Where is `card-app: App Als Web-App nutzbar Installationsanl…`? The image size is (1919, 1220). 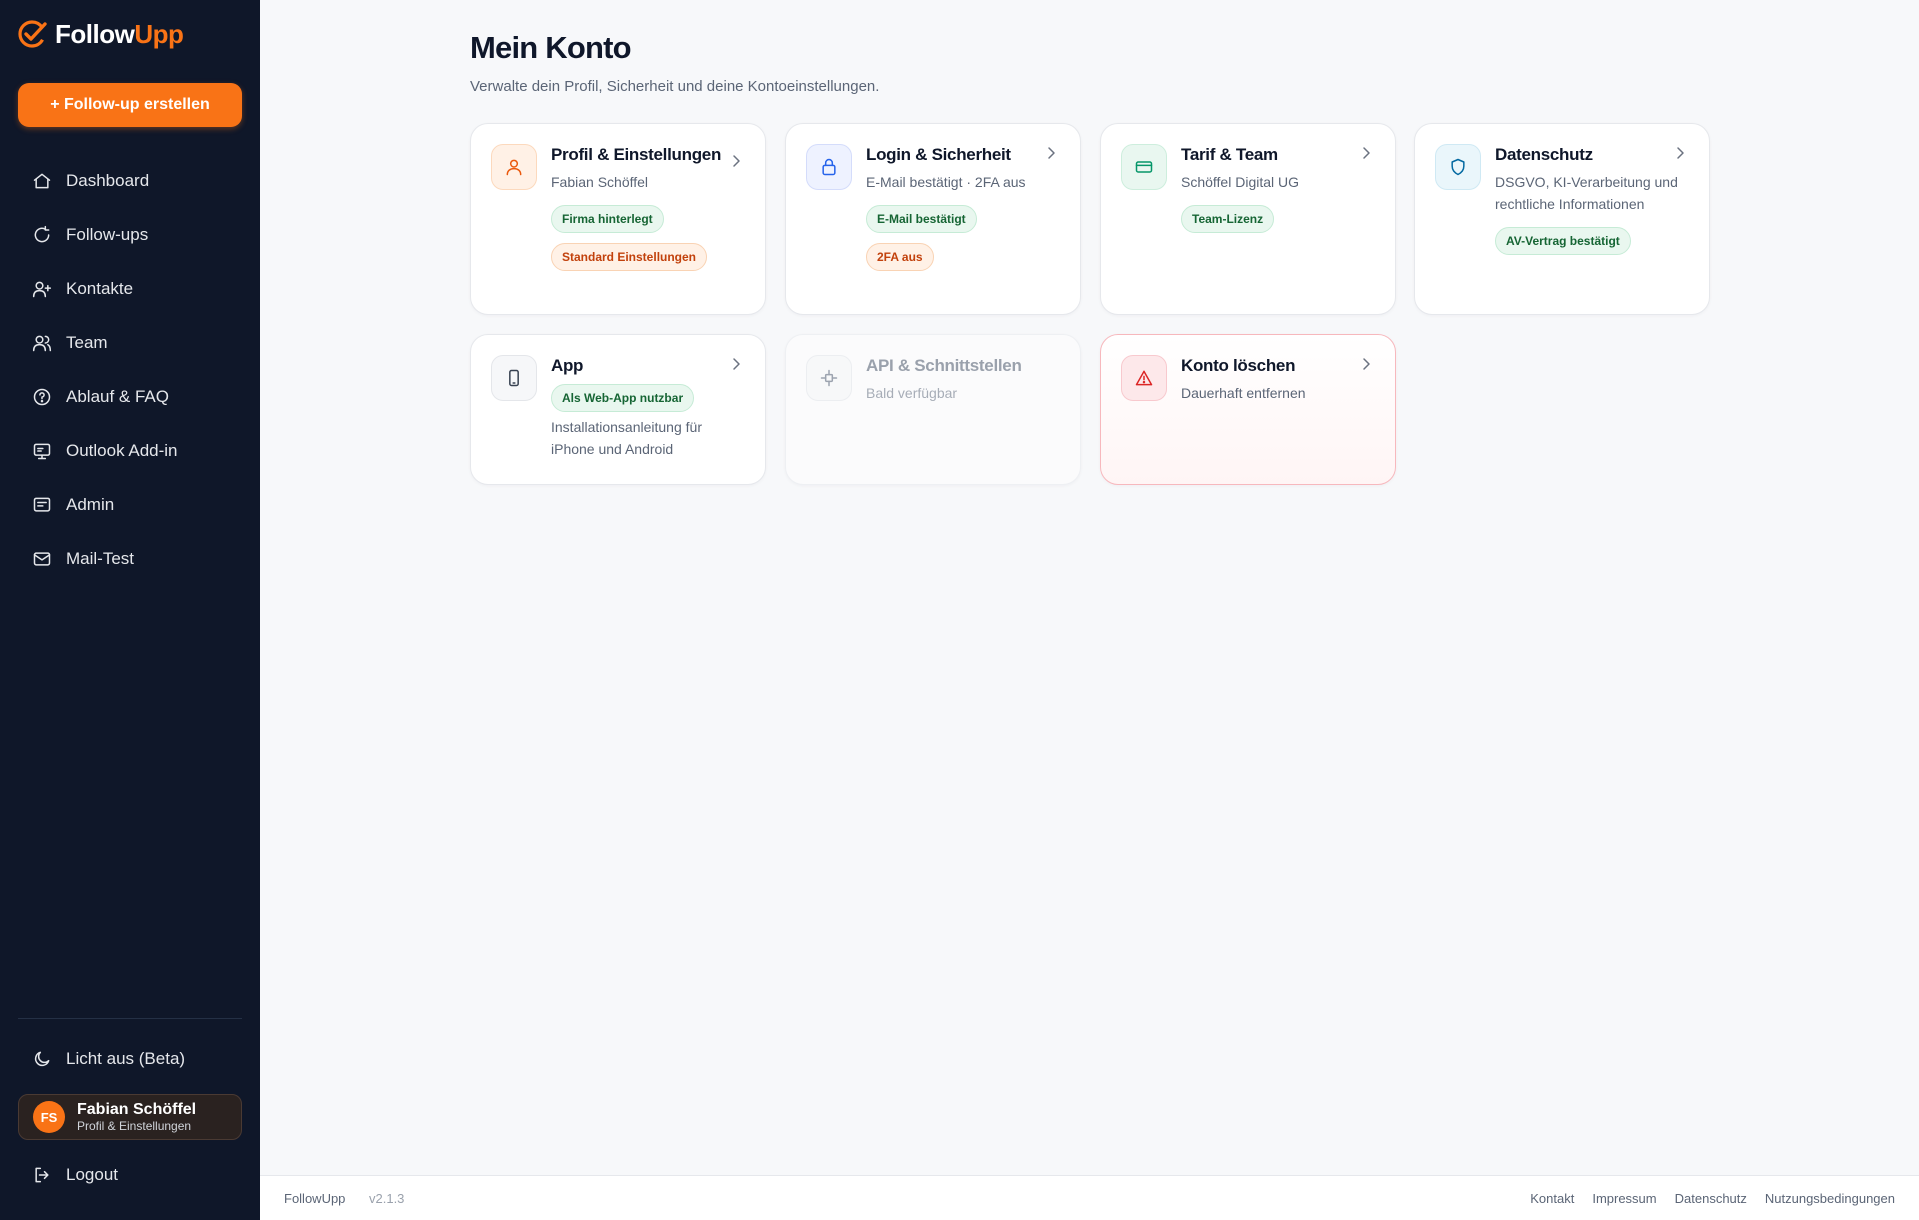 card-app: App Als Web-App nutzbar Installationsanl… is located at coordinates (618, 409).